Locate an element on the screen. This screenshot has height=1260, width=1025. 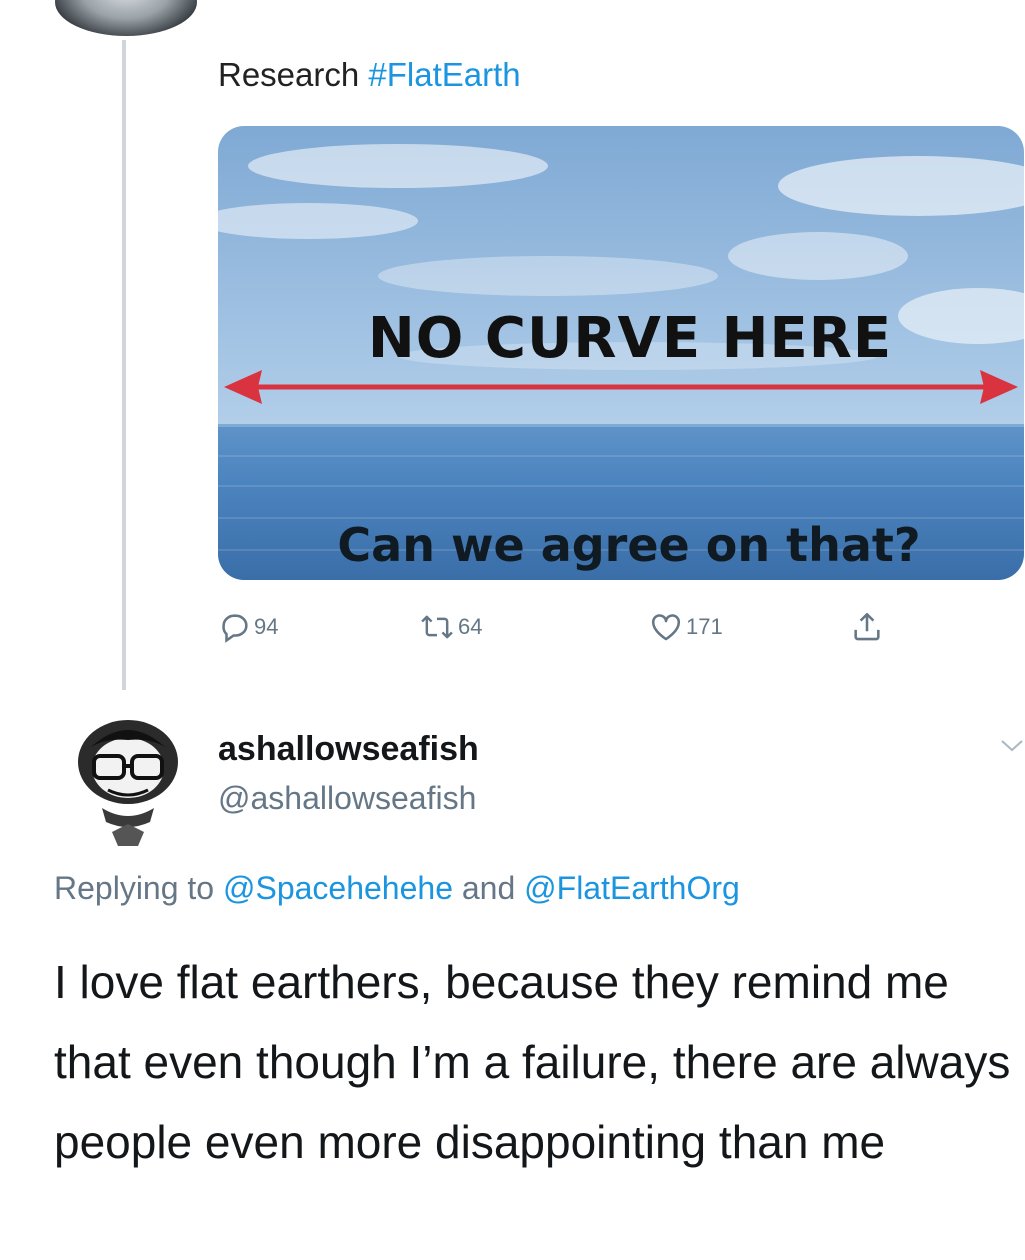
replying-prefix: Replying to is located at coordinates (138, 888).